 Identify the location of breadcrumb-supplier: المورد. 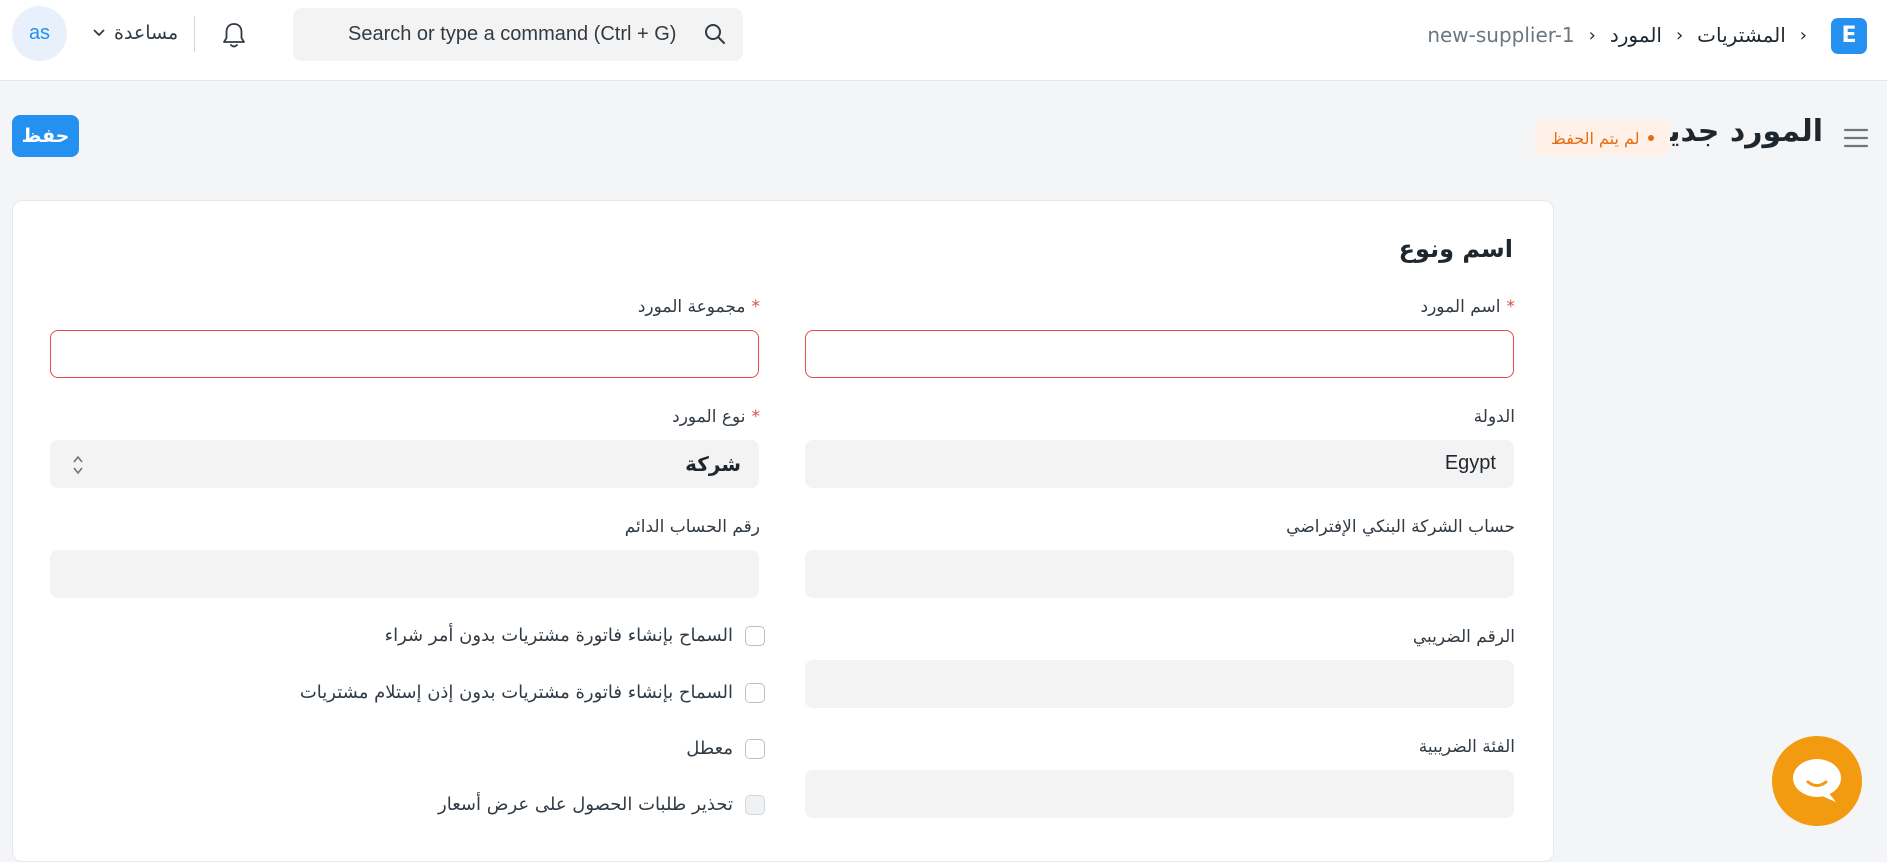
(1636, 35).